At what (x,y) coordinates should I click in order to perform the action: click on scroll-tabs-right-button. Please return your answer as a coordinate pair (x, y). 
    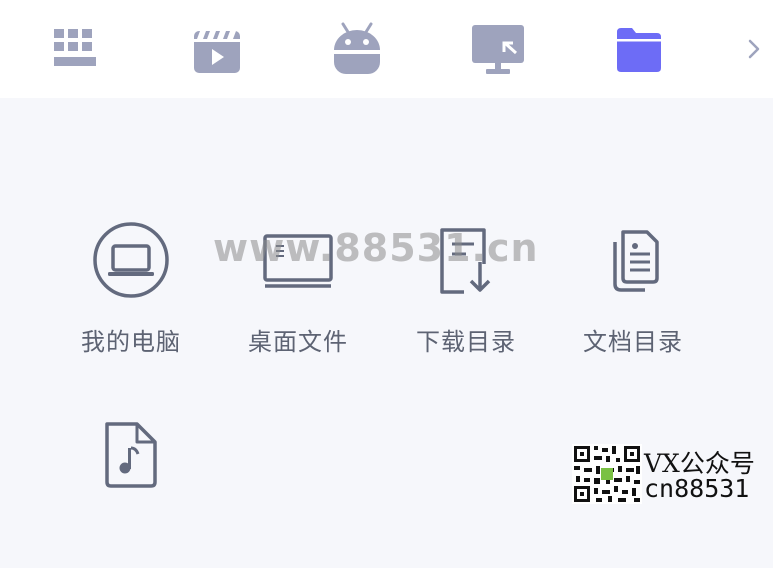
    Looking at the image, I should click on (754, 49).